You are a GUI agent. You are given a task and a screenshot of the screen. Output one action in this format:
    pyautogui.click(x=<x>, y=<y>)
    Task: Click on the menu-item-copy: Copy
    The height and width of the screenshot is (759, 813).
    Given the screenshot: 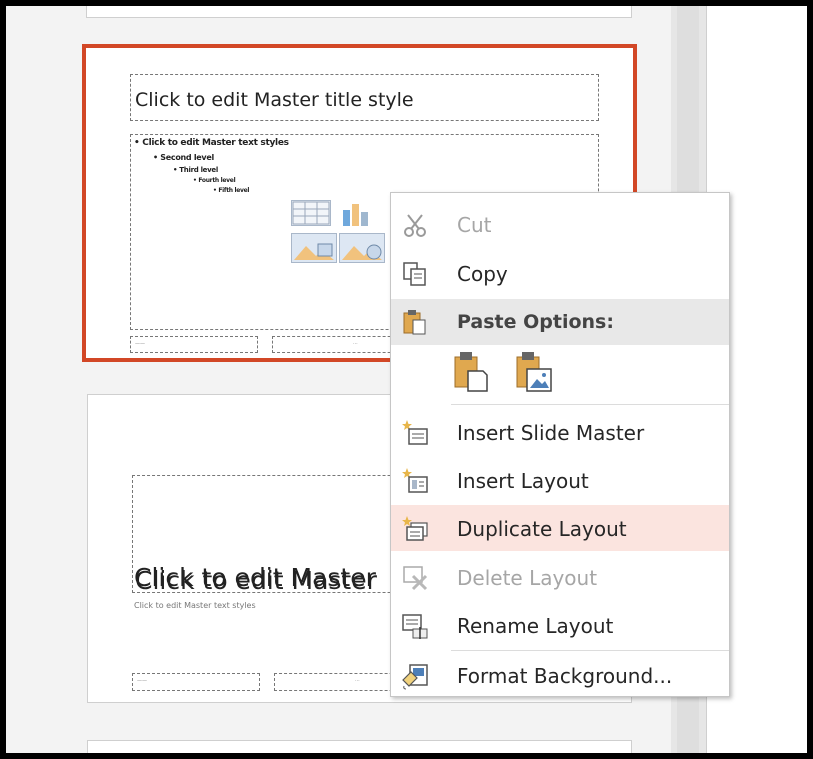 What is the action you would take?
    pyautogui.click(x=560, y=273)
    